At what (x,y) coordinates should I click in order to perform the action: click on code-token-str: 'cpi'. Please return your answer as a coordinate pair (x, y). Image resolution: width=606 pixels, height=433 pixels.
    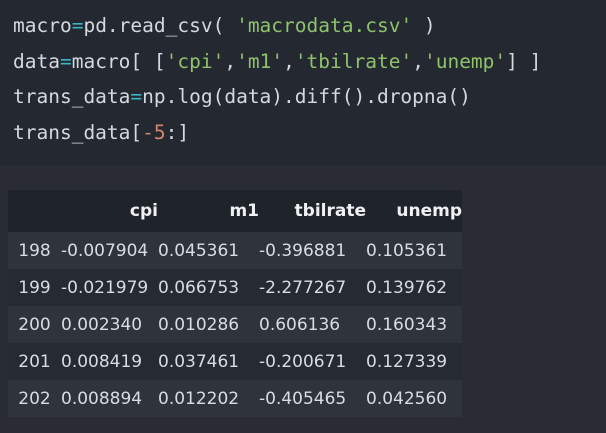
    Looking at the image, I should click on (195, 61).